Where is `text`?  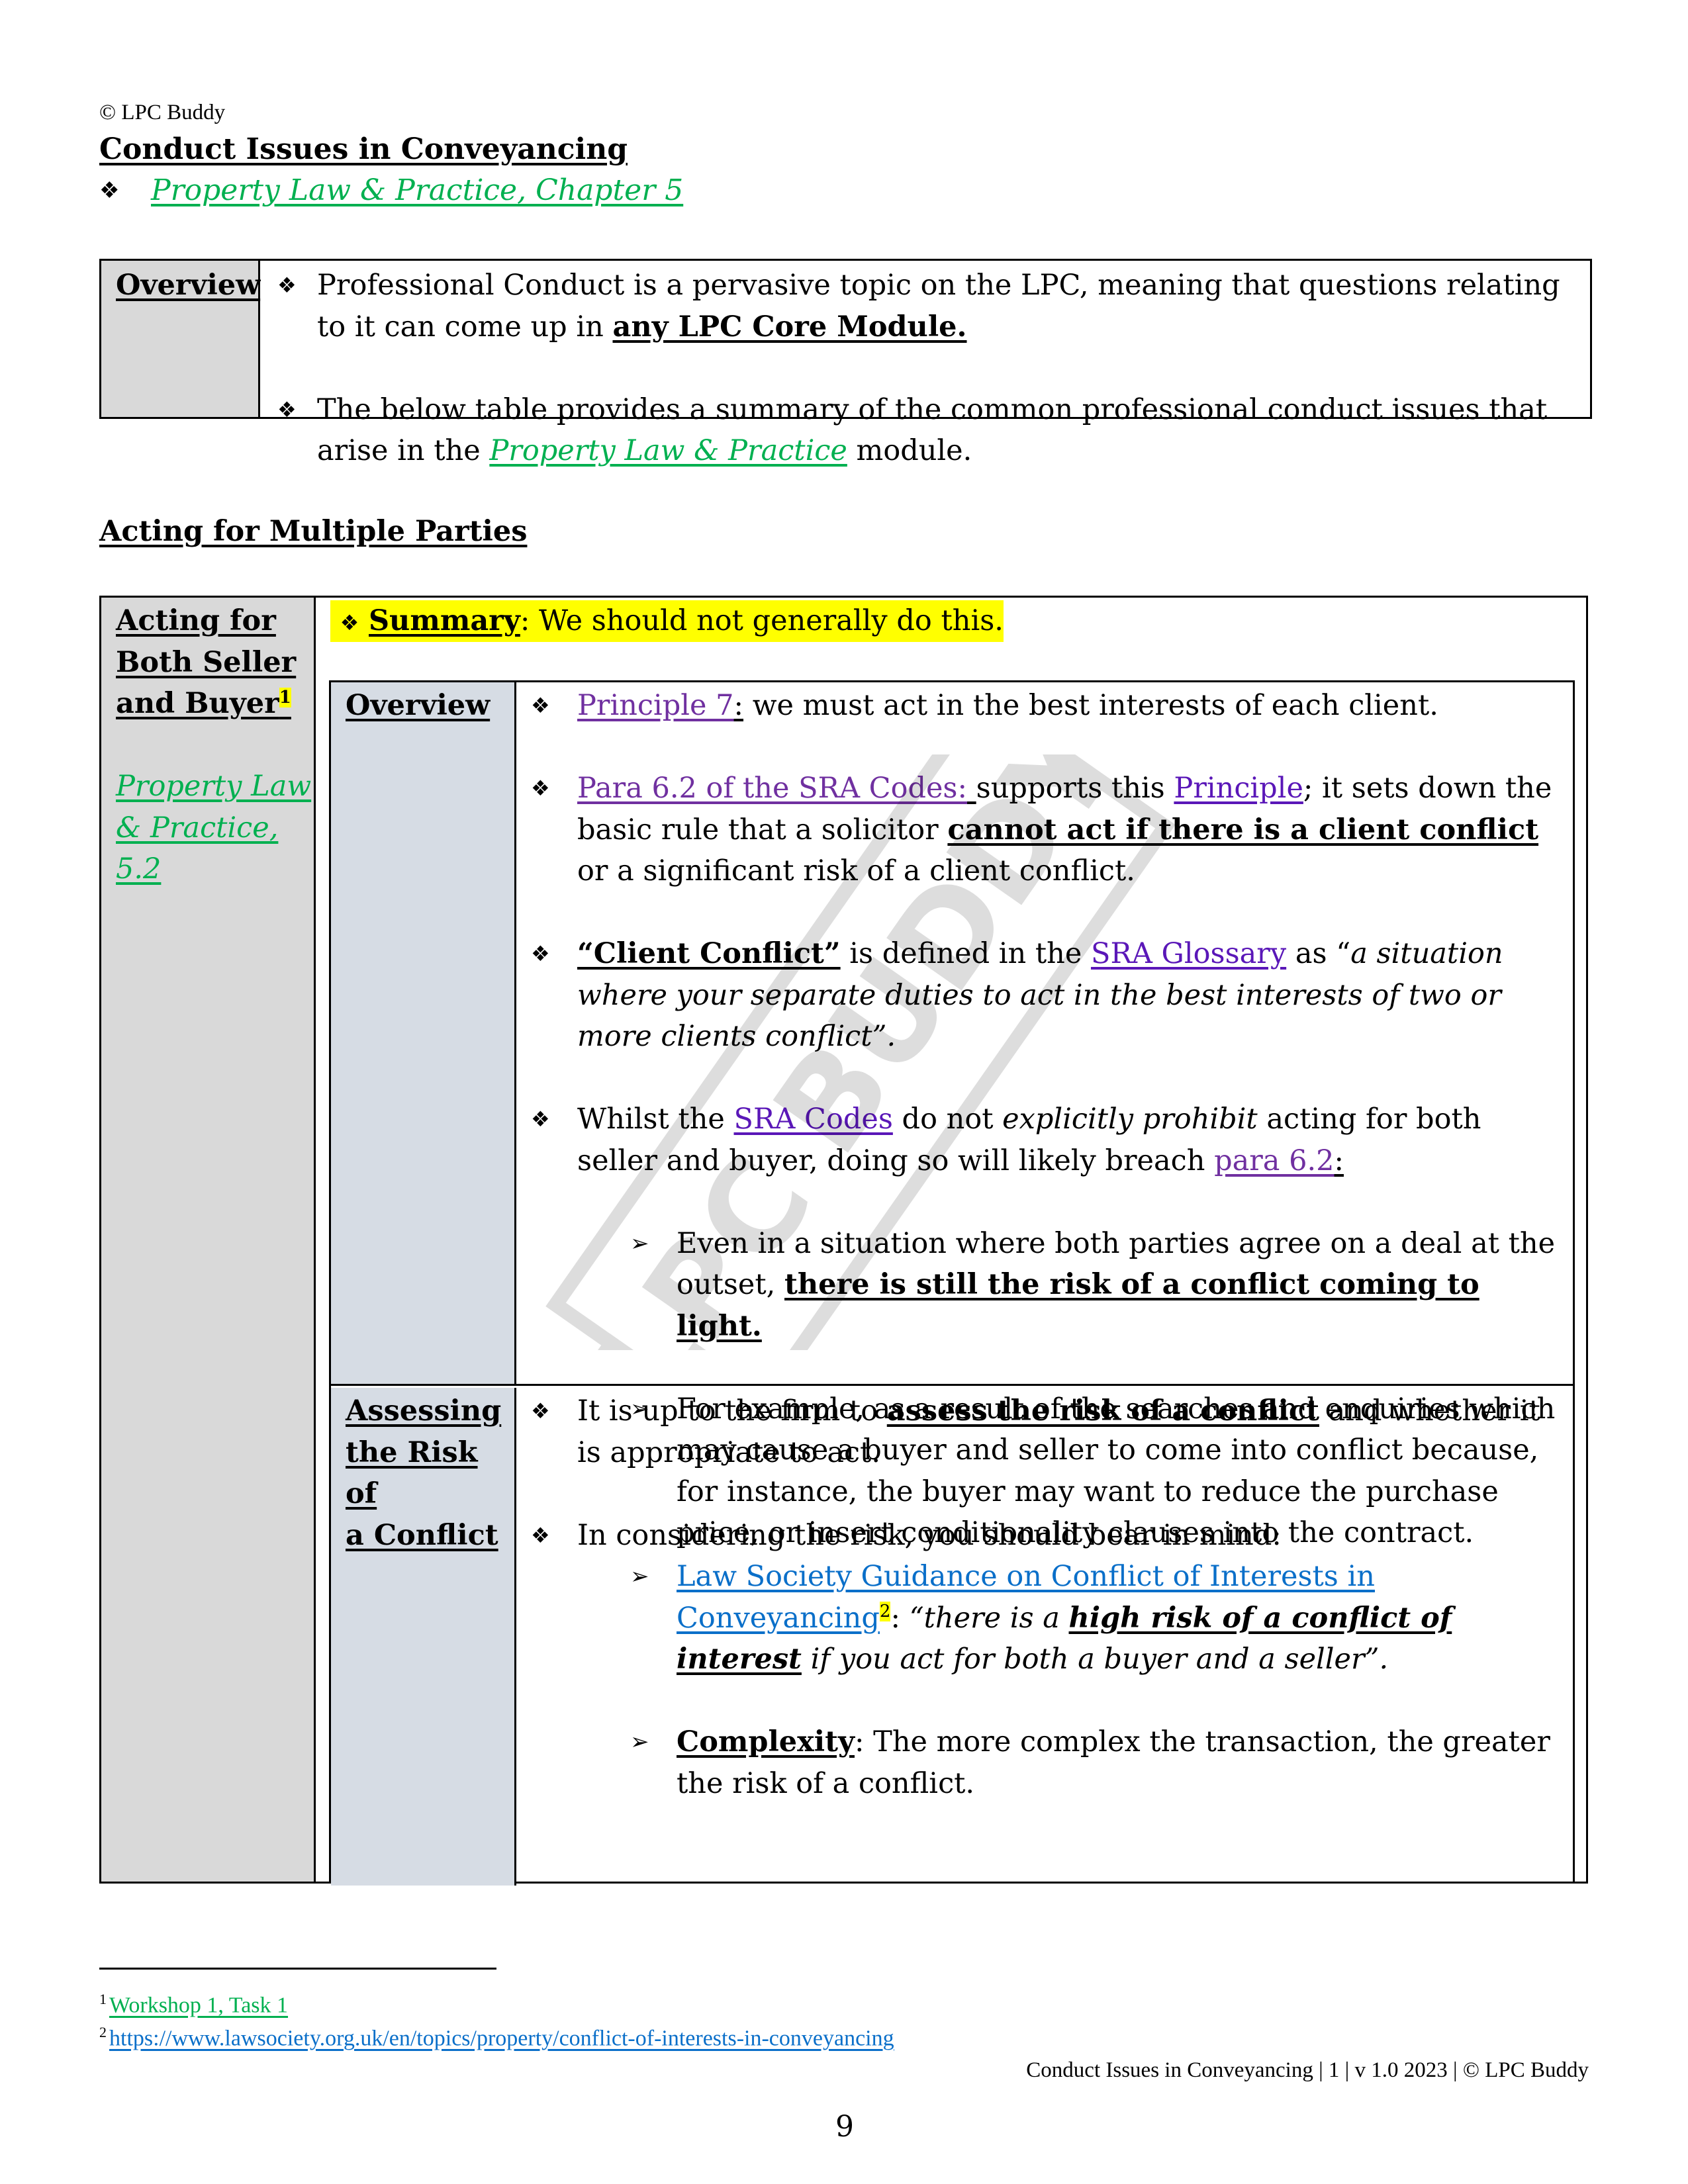 text is located at coordinates (971, 788).